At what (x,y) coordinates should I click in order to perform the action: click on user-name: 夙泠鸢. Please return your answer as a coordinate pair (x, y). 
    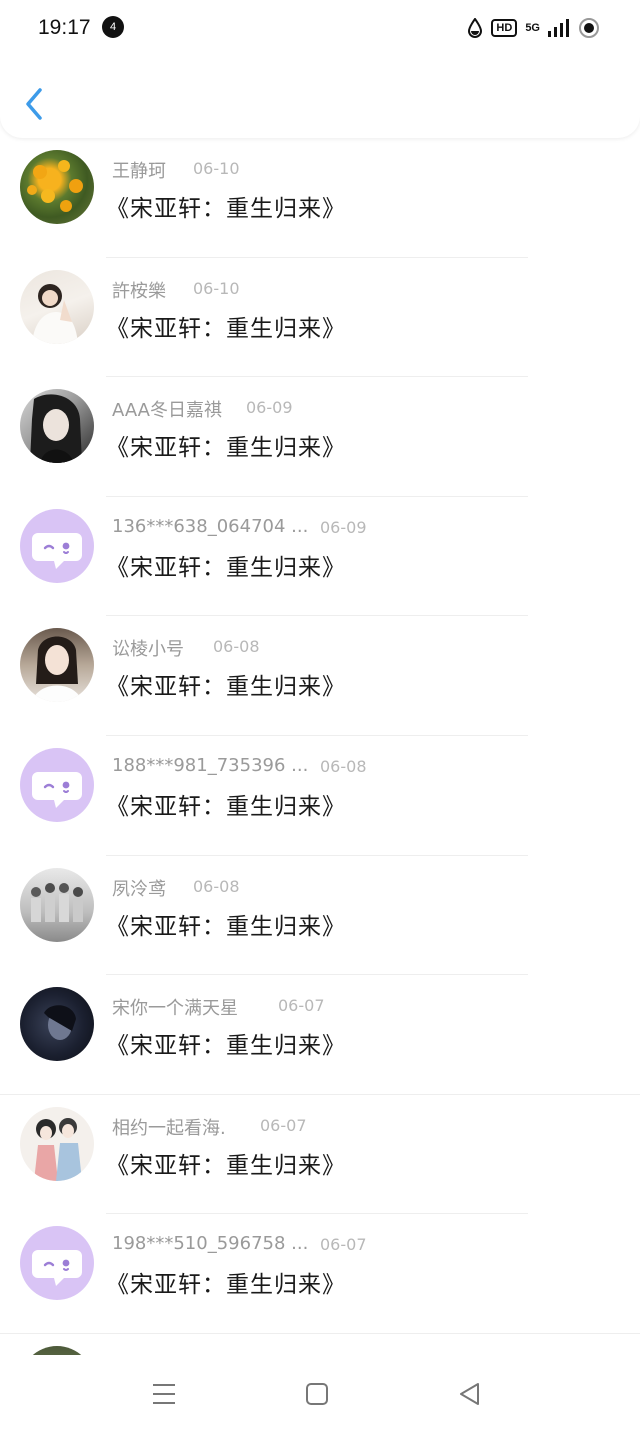
    Looking at the image, I should click on (139, 889).